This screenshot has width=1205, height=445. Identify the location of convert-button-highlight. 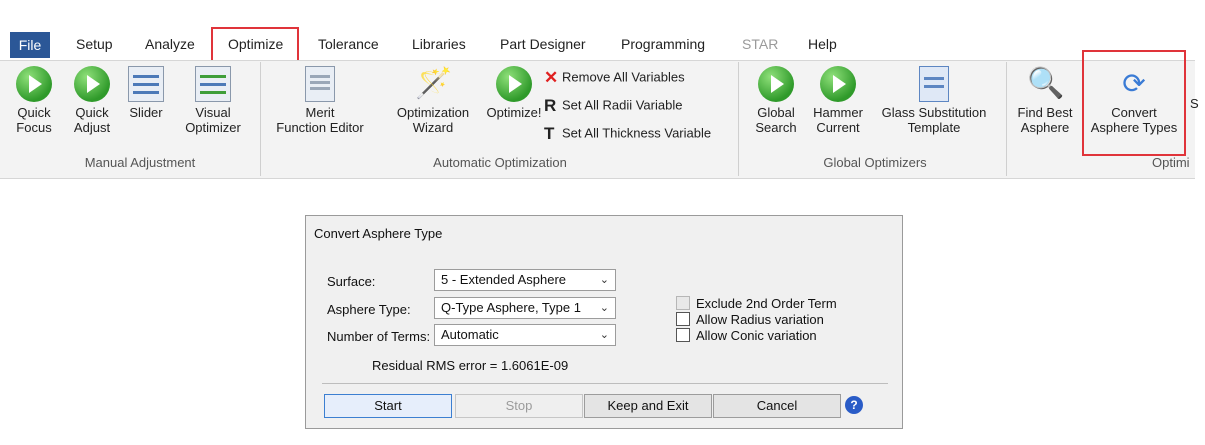
(1134, 103).